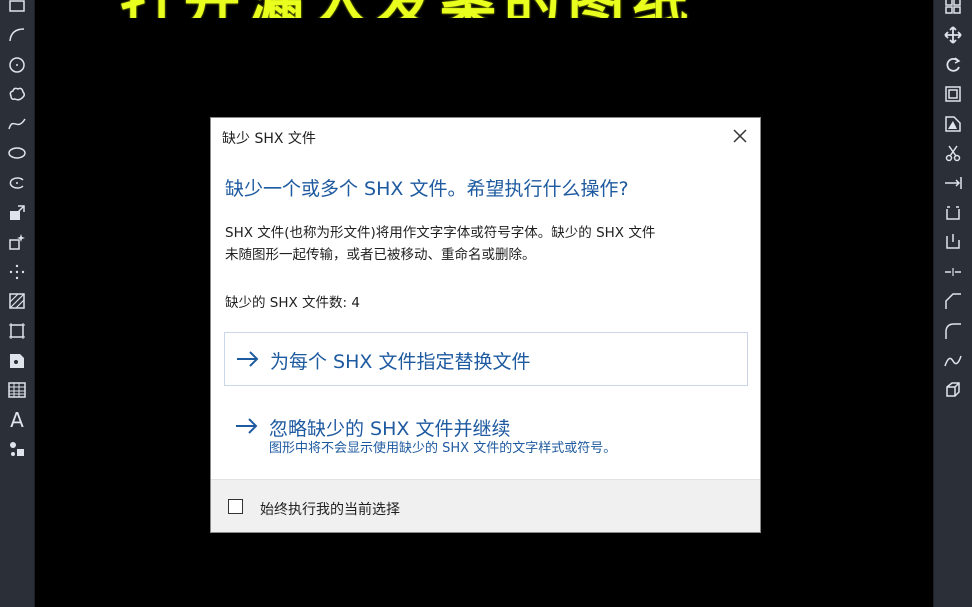  I want to click on mirror-icon, so click(953, 123).